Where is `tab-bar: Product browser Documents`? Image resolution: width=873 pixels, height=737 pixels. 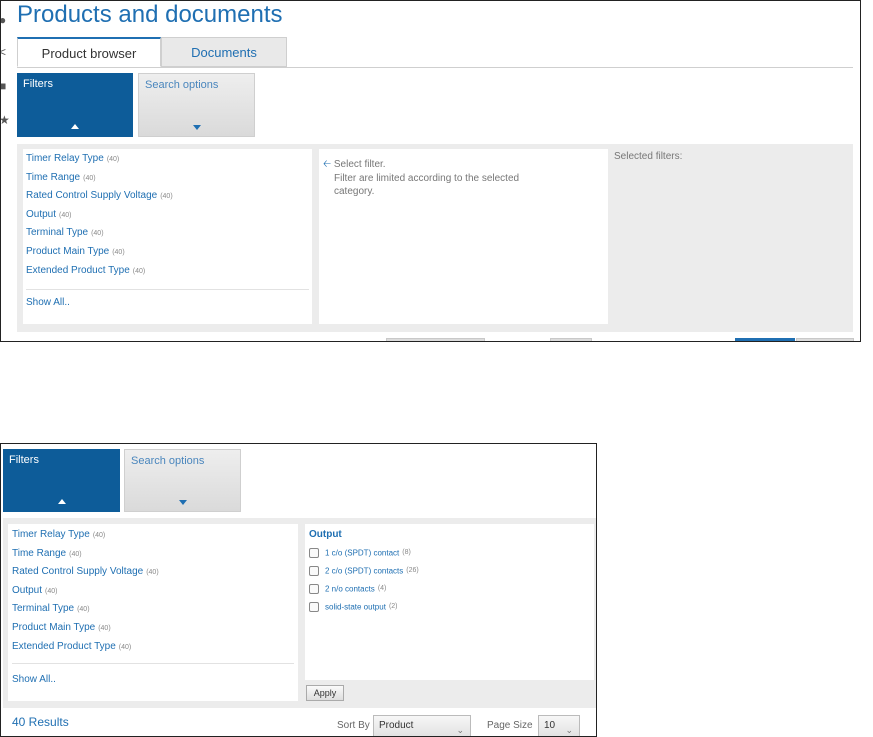
tab-bar: Product browser Documents is located at coordinates (435, 52).